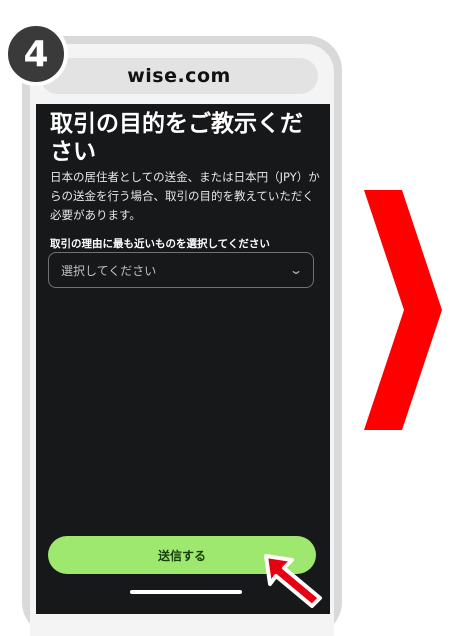  Describe the element at coordinates (109, 270) in the screenshot. I see `select-placeholder: 選択してください` at that location.